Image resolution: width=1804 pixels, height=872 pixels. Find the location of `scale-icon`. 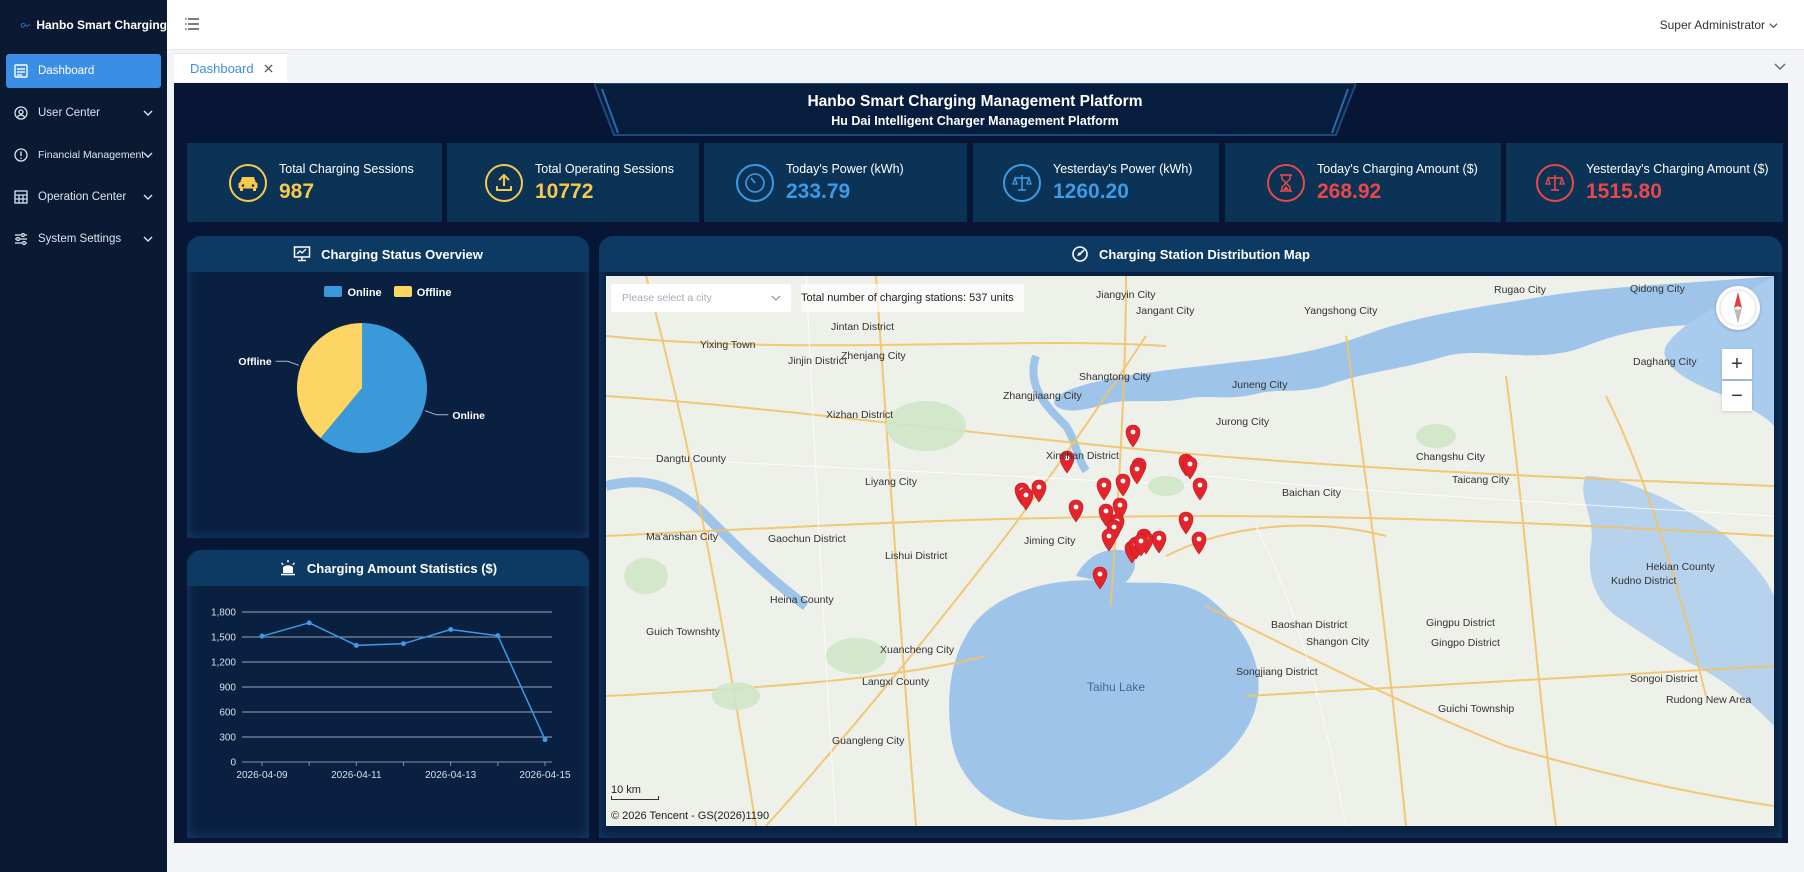

scale-icon is located at coordinates (1022, 182).